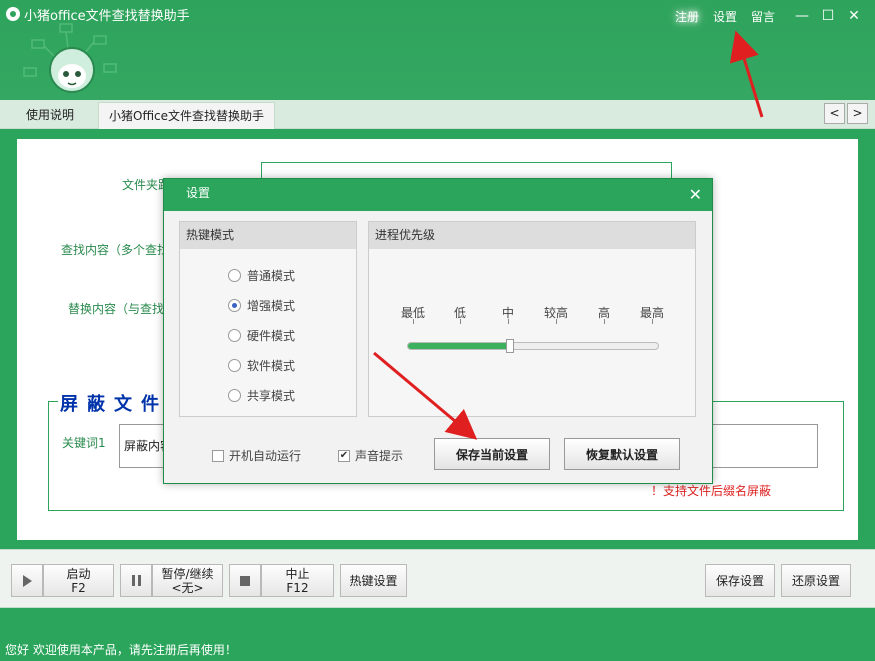 This screenshot has height=661, width=875. Describe the element at coordinates (802, 16) in the screenshot. I see `minimize-icon: —` at that location.